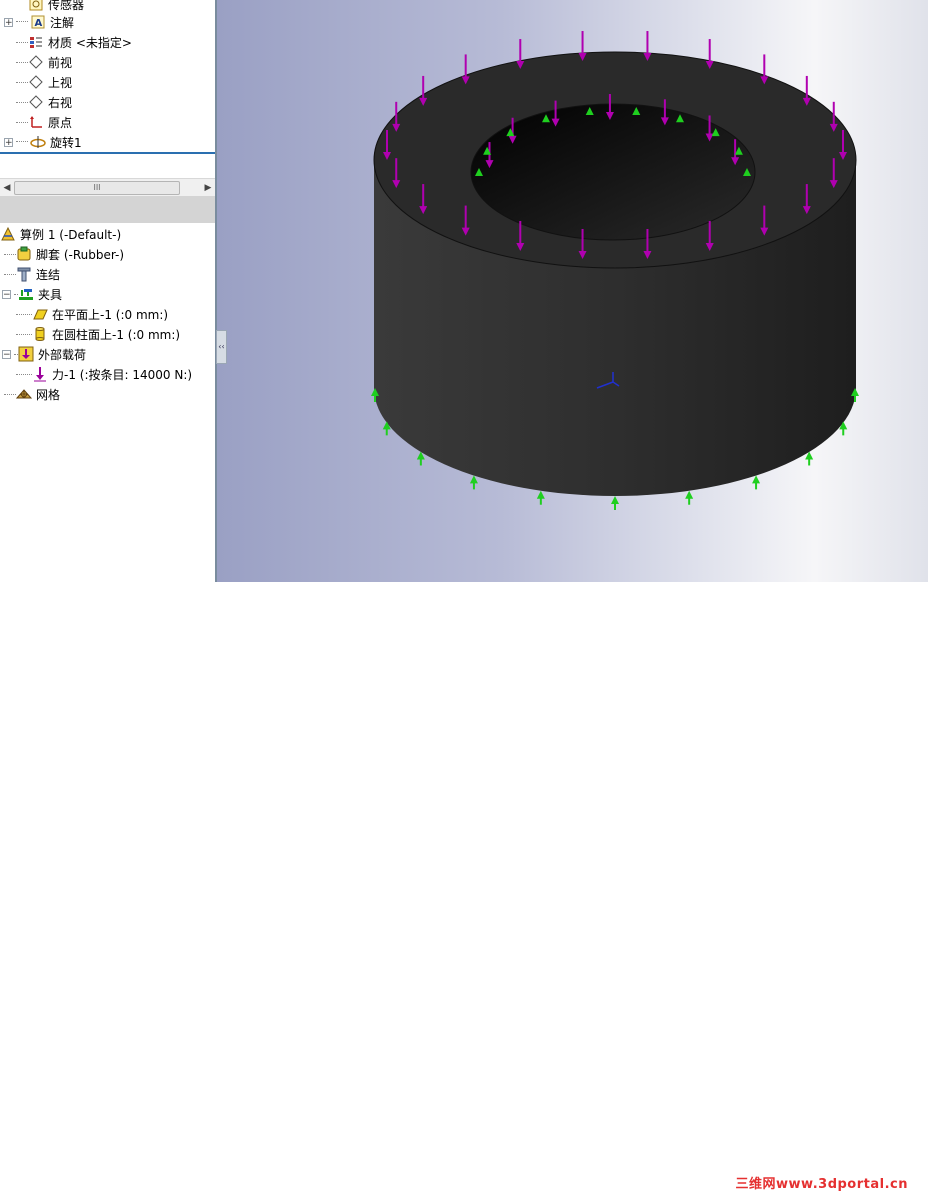 Image resolution: width=928 pixels, height=1192 pixels. I want to click on tree-item-label: 前视, so click(60, 62).